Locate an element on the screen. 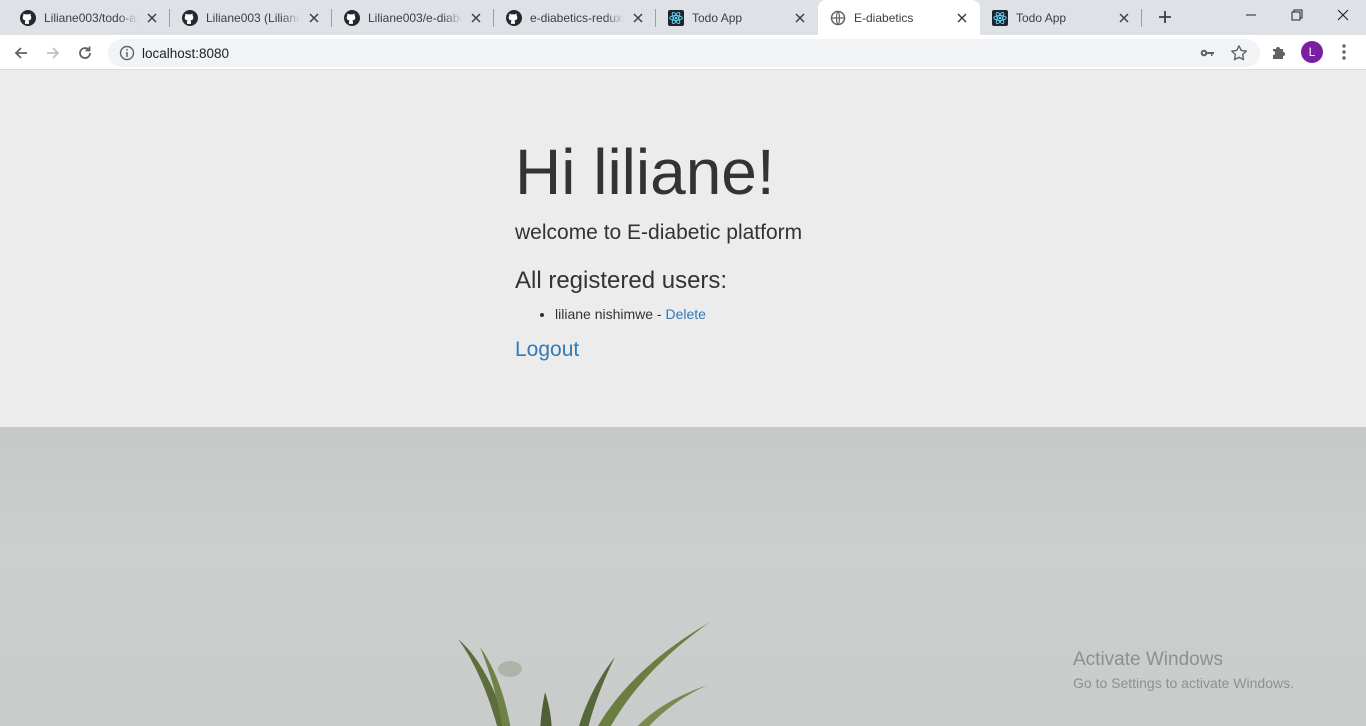 Image resolution: width=1366 pixels, height=726 pixels. logout-link: Logout is located at coordinates (547, 350).